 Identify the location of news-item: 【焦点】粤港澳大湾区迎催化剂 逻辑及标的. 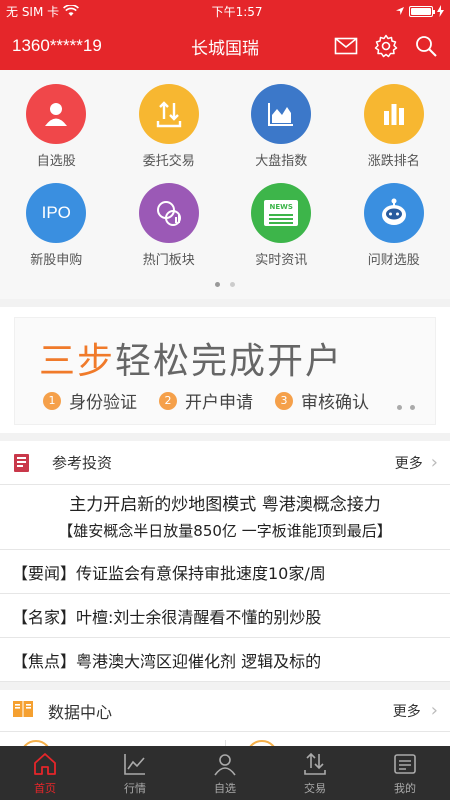
(225, 660).